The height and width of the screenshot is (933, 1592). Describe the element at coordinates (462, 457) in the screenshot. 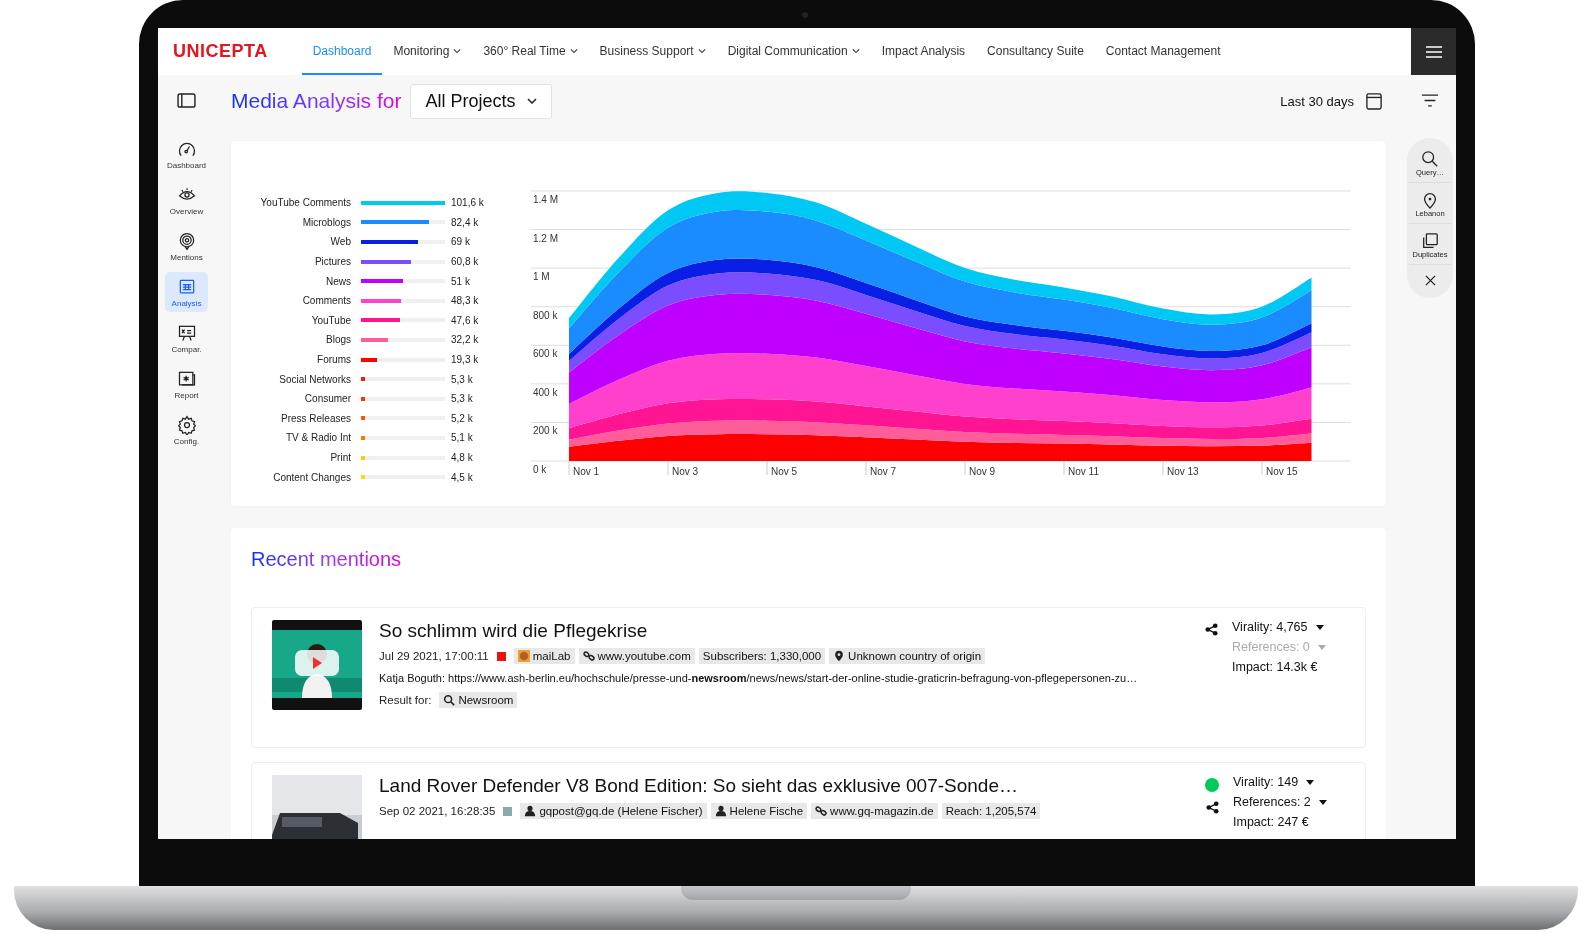

I see `source-value: 4,8 k` at that location.